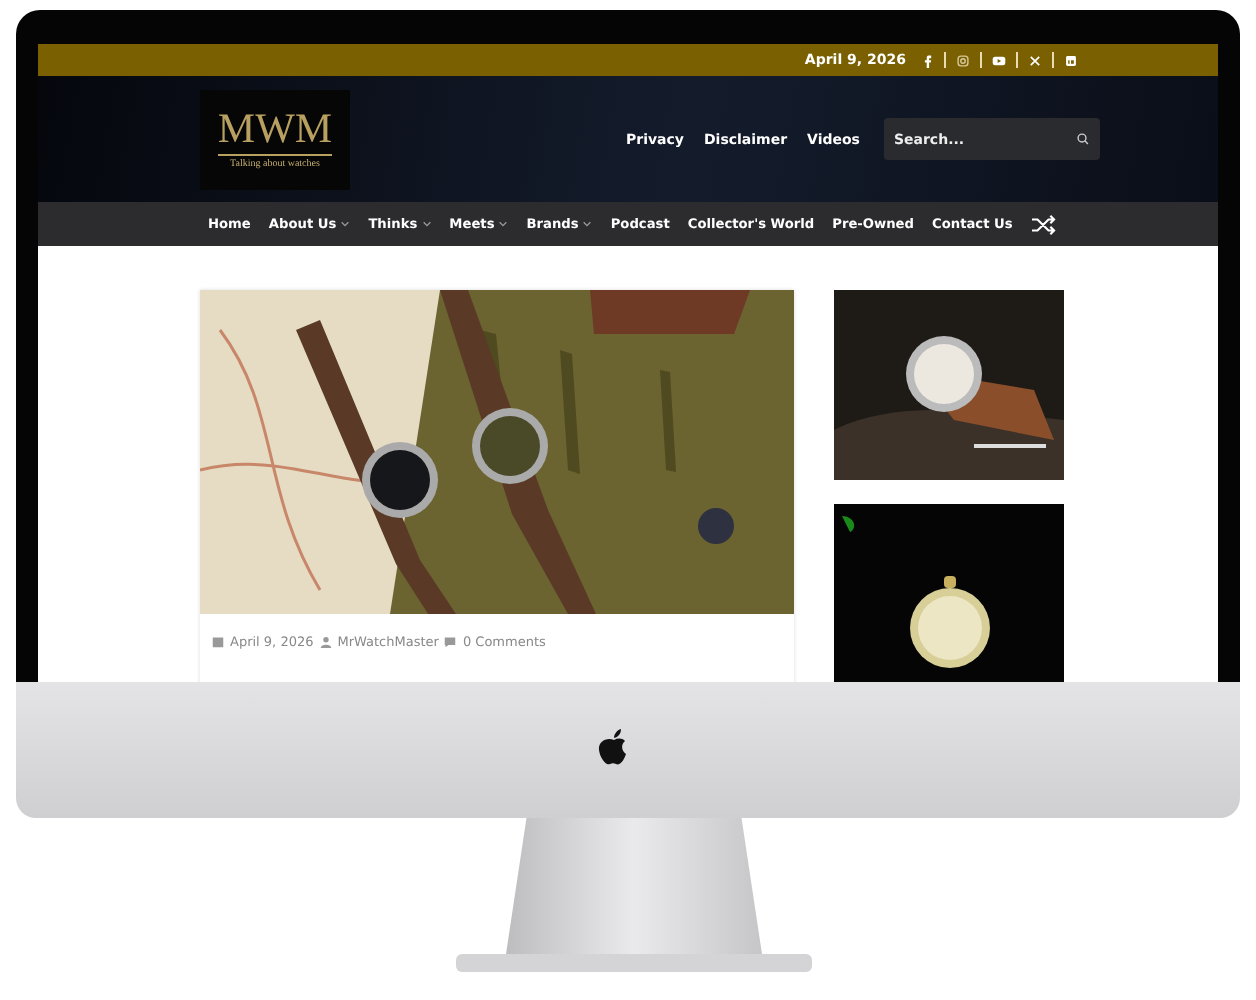 Image resolution: width=1256 pixels, height=1000 pixels. What do you see at coordinates (963, 60) in the screenshot?
I see `camera-icon` at bounding box center [963, 60].